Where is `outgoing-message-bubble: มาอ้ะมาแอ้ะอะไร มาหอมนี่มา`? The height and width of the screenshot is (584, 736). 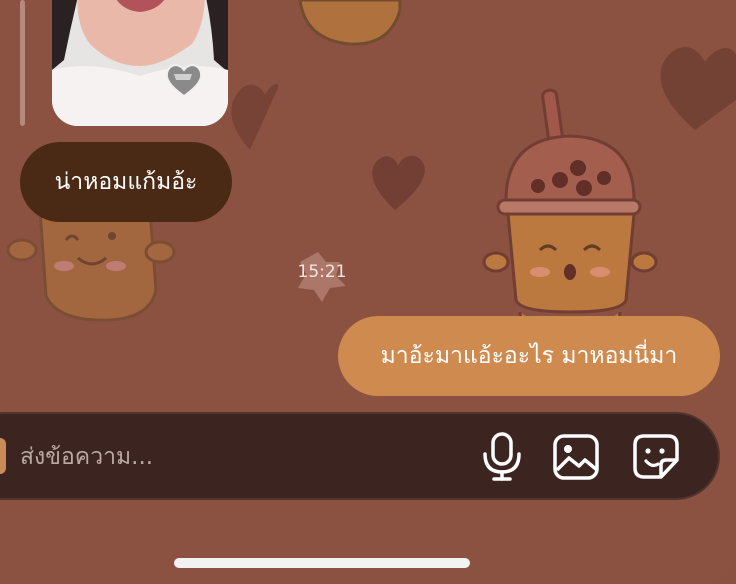 outgoing-message-bubble: มาอ้ะมาแอ้ะอะไร มาหอมนี่มา is located at coordinates (529, 356).